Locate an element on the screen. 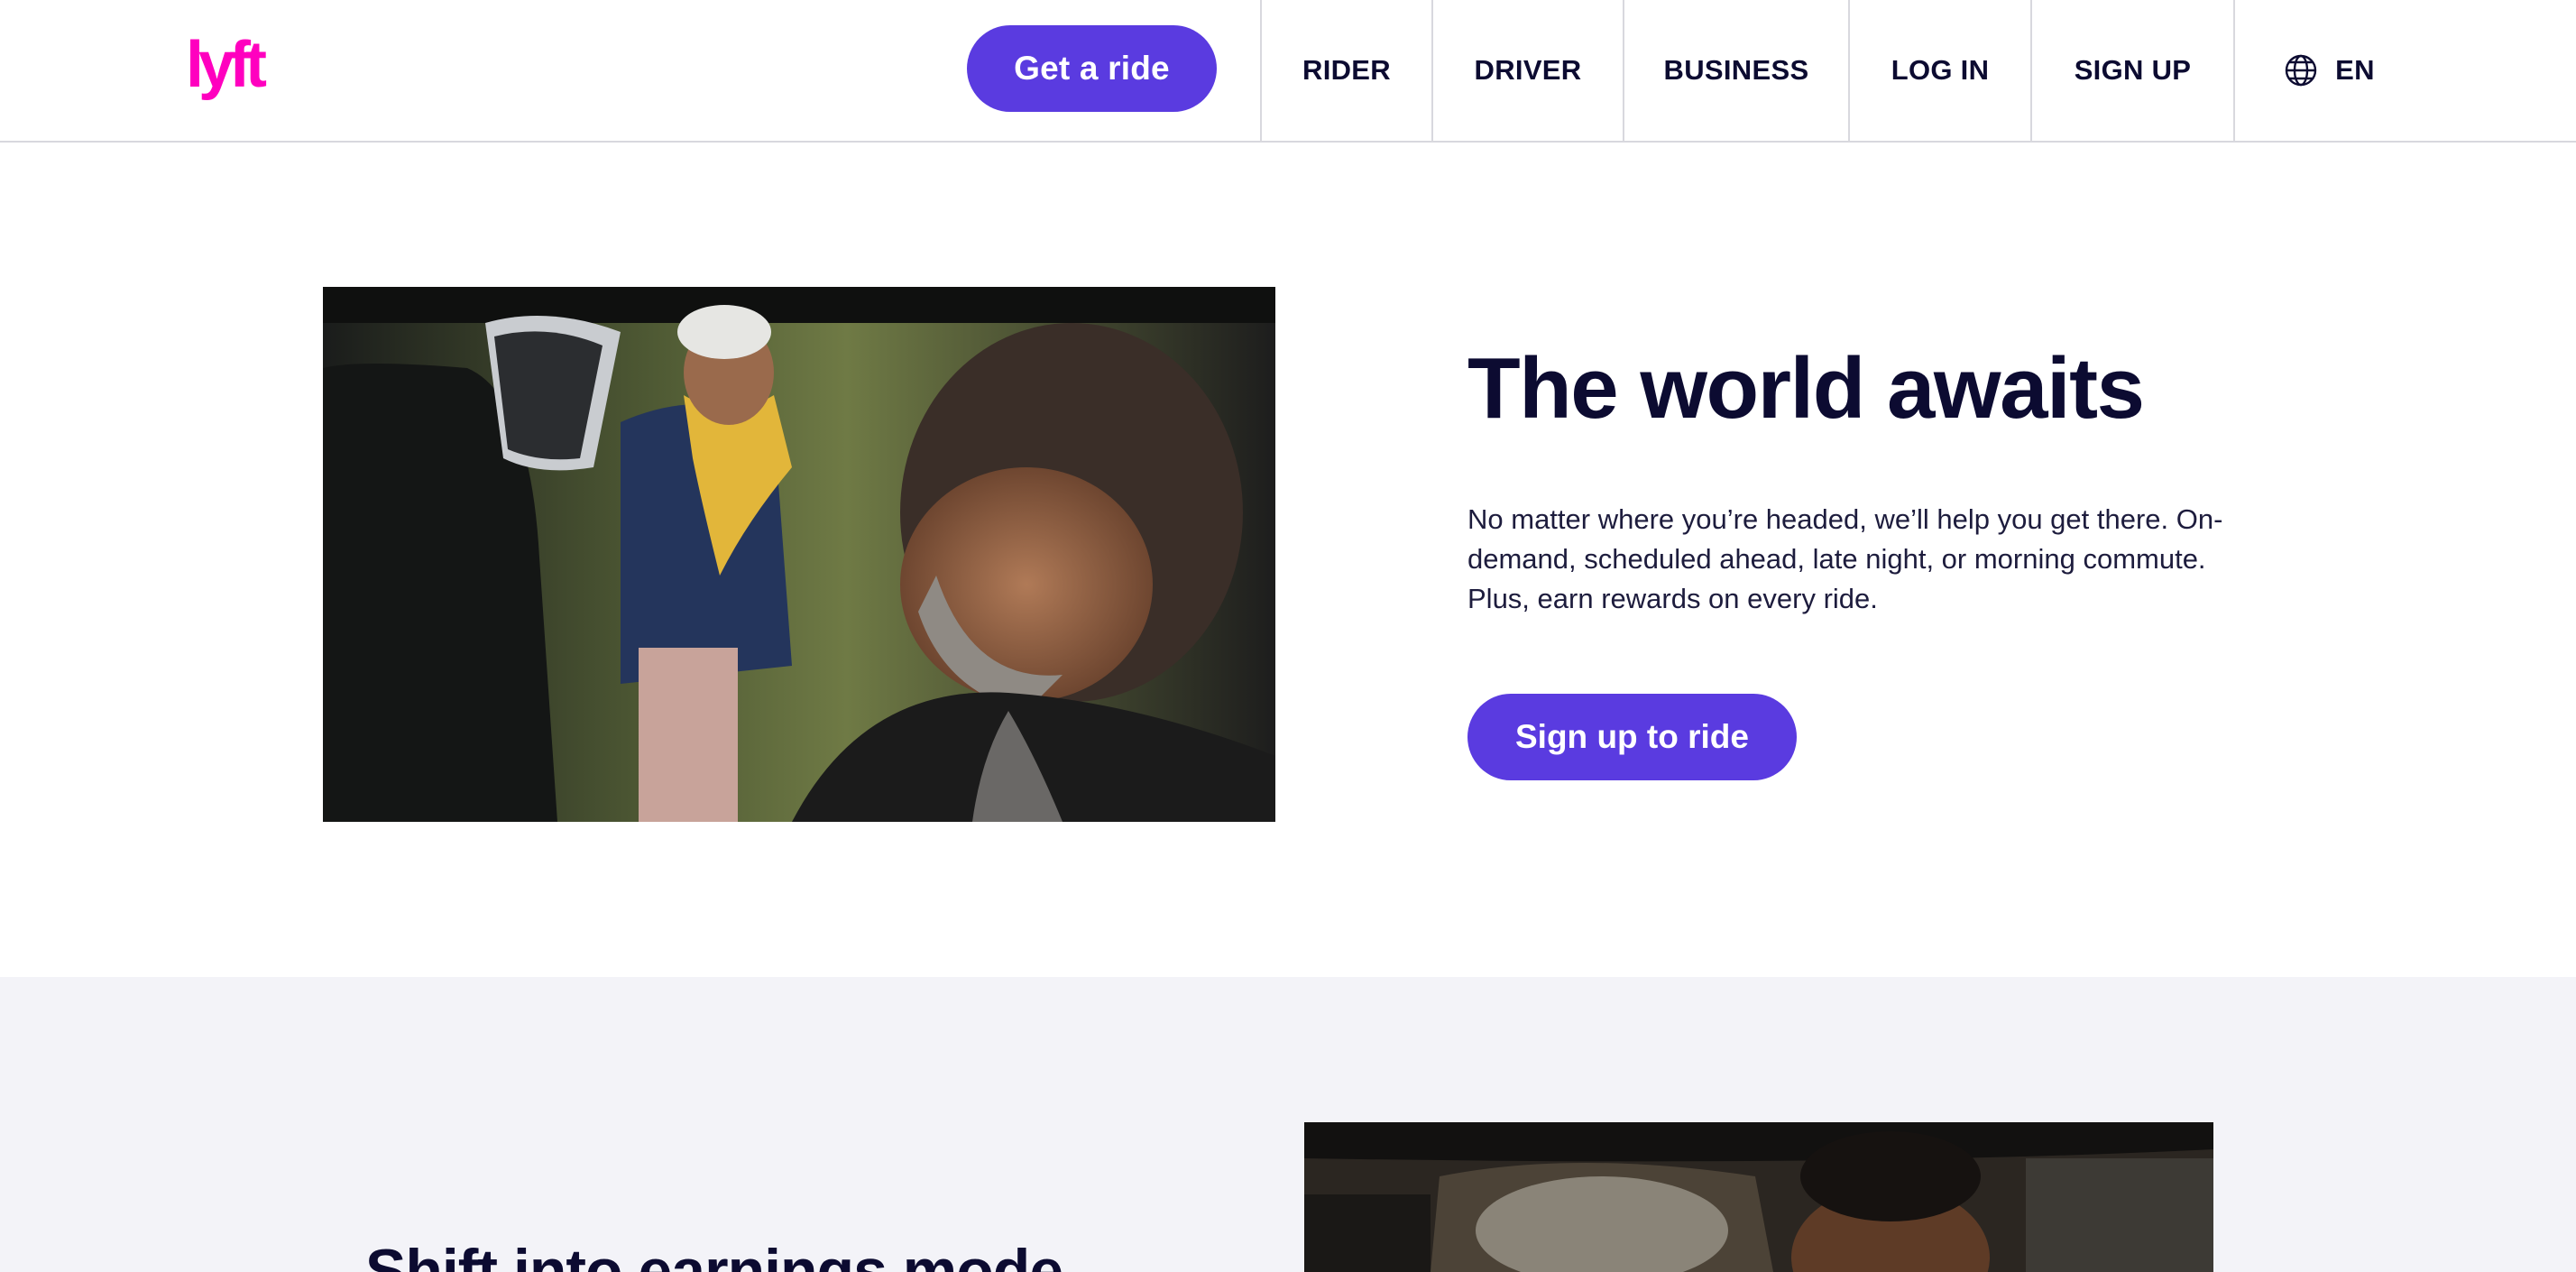  driver-photo is located at coordinates (1759, 1197).